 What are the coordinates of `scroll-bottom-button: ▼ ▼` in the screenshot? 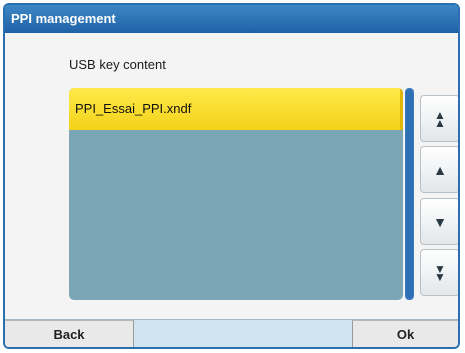 It's located at (439, 272).